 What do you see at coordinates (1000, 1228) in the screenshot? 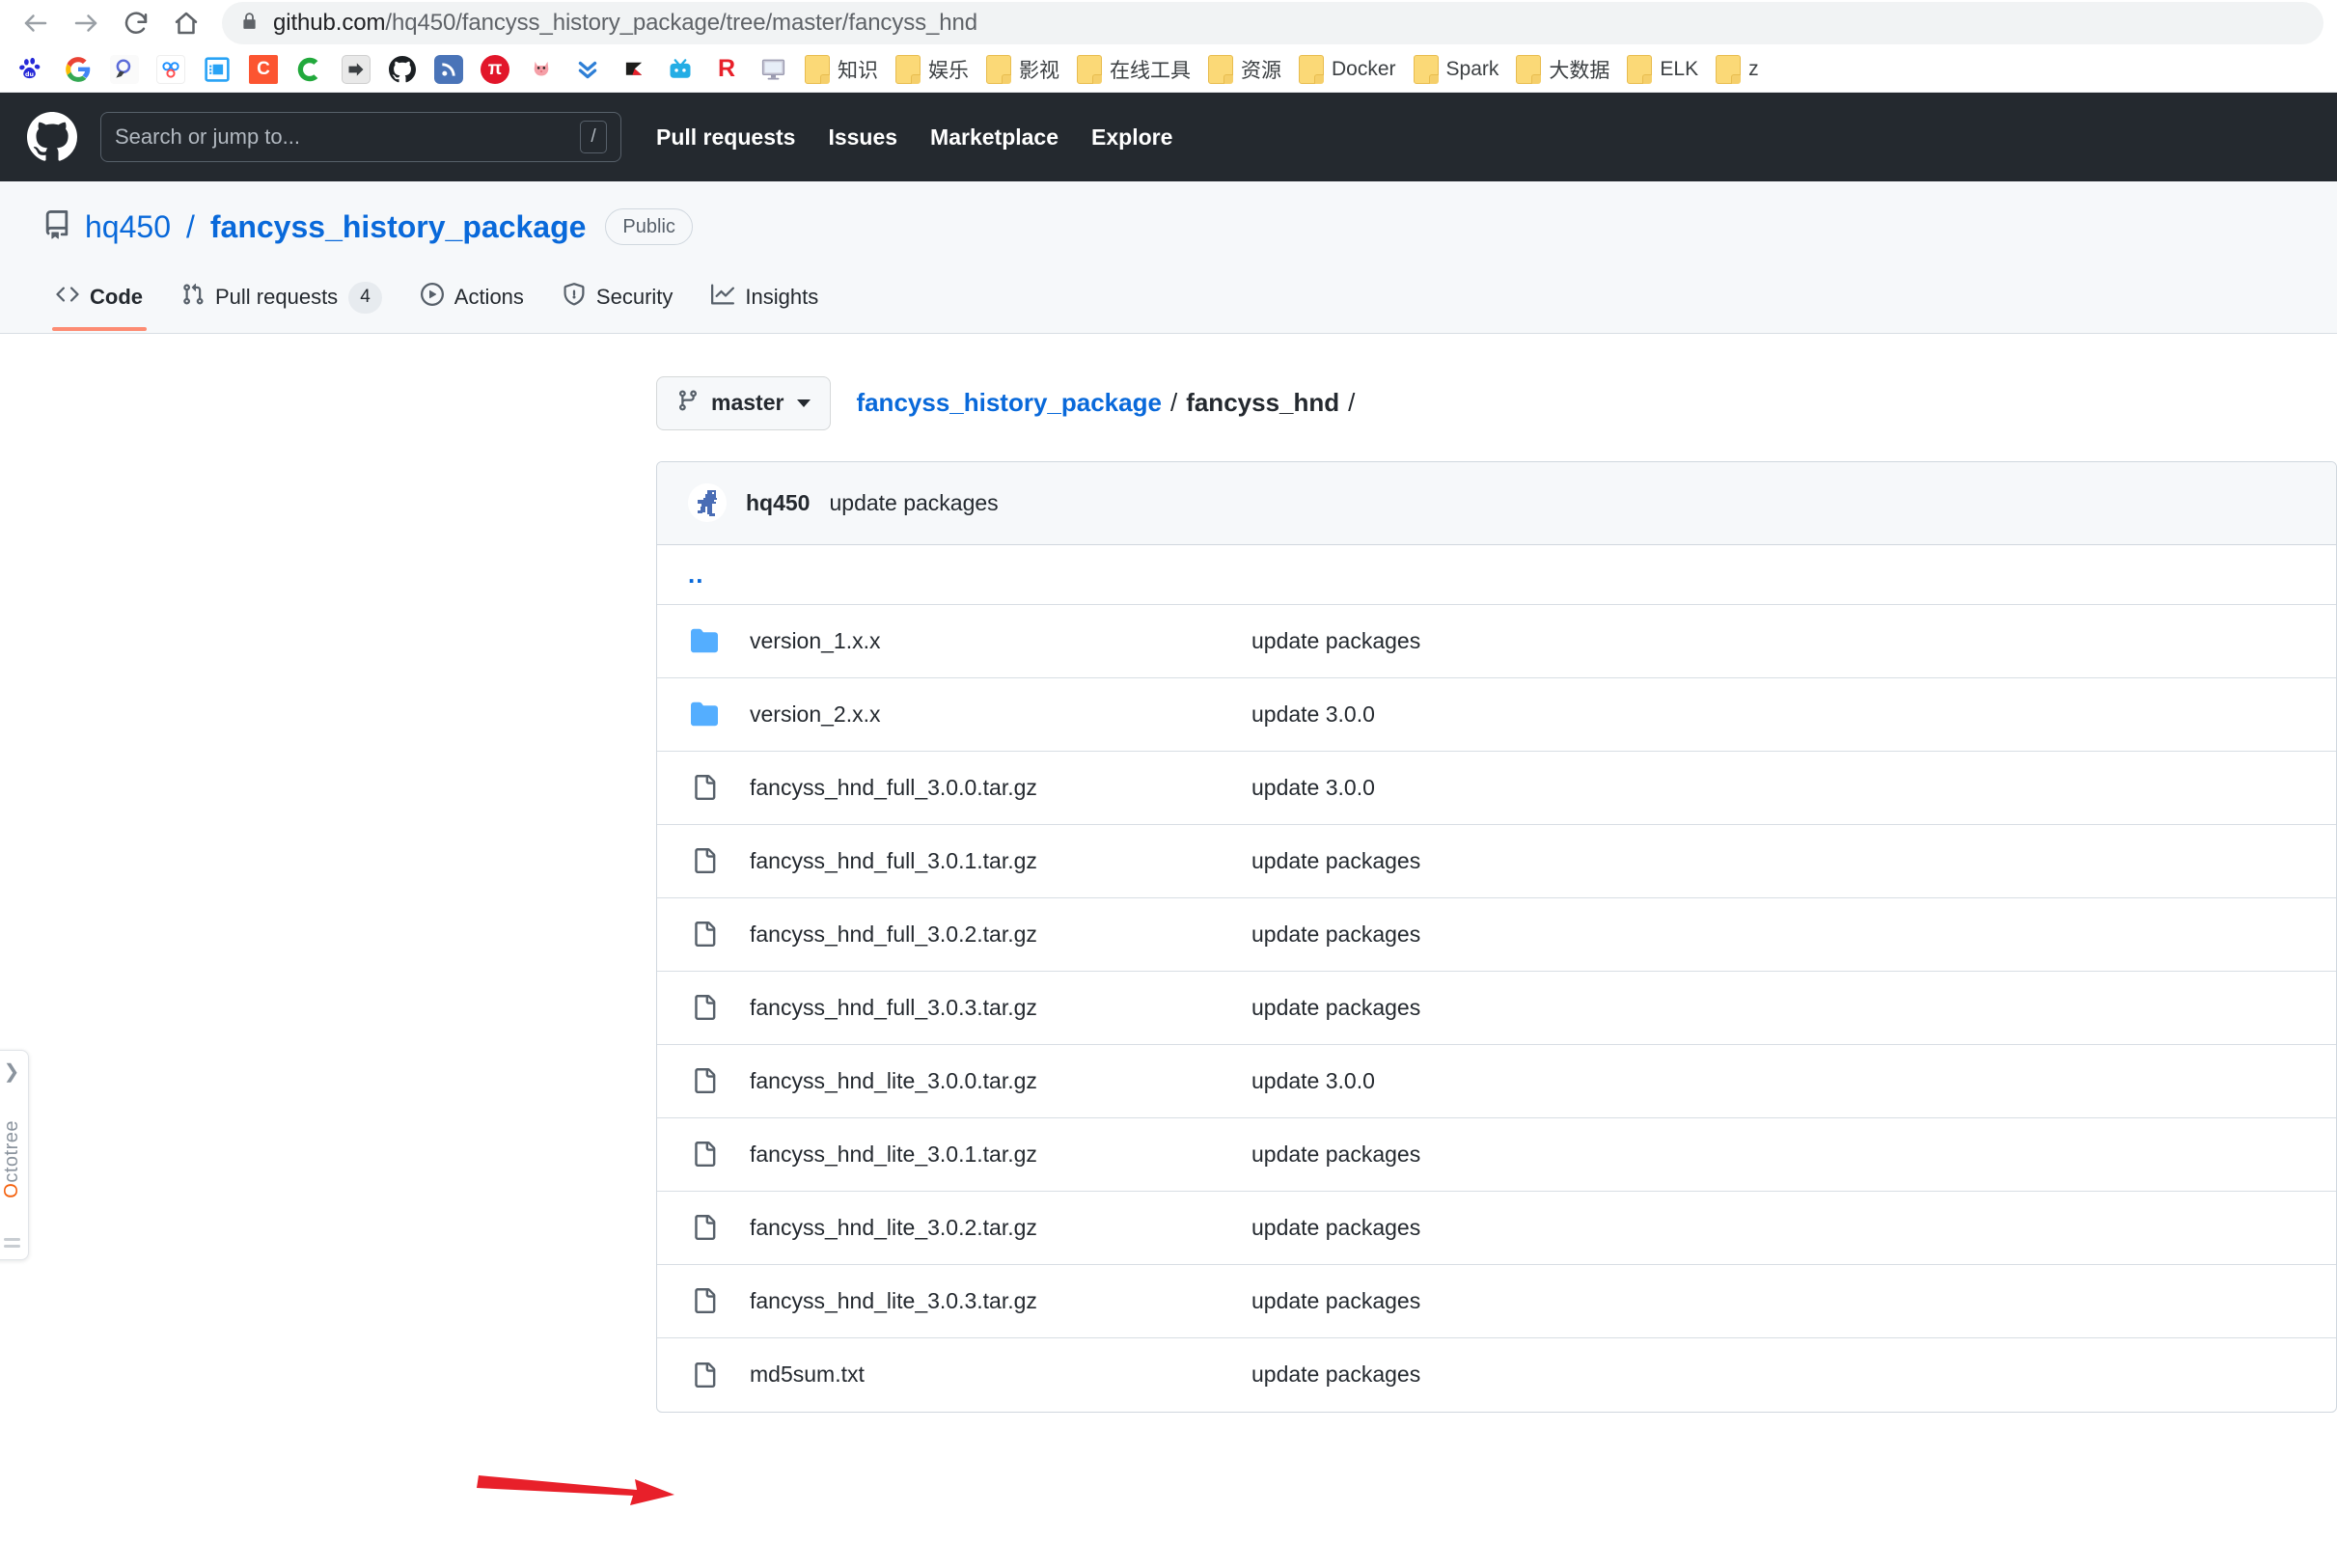
I see `file-name-link: fancyss_hnd_lite_3.0.2.tar.gz` at bounding box center [1000, 1228].